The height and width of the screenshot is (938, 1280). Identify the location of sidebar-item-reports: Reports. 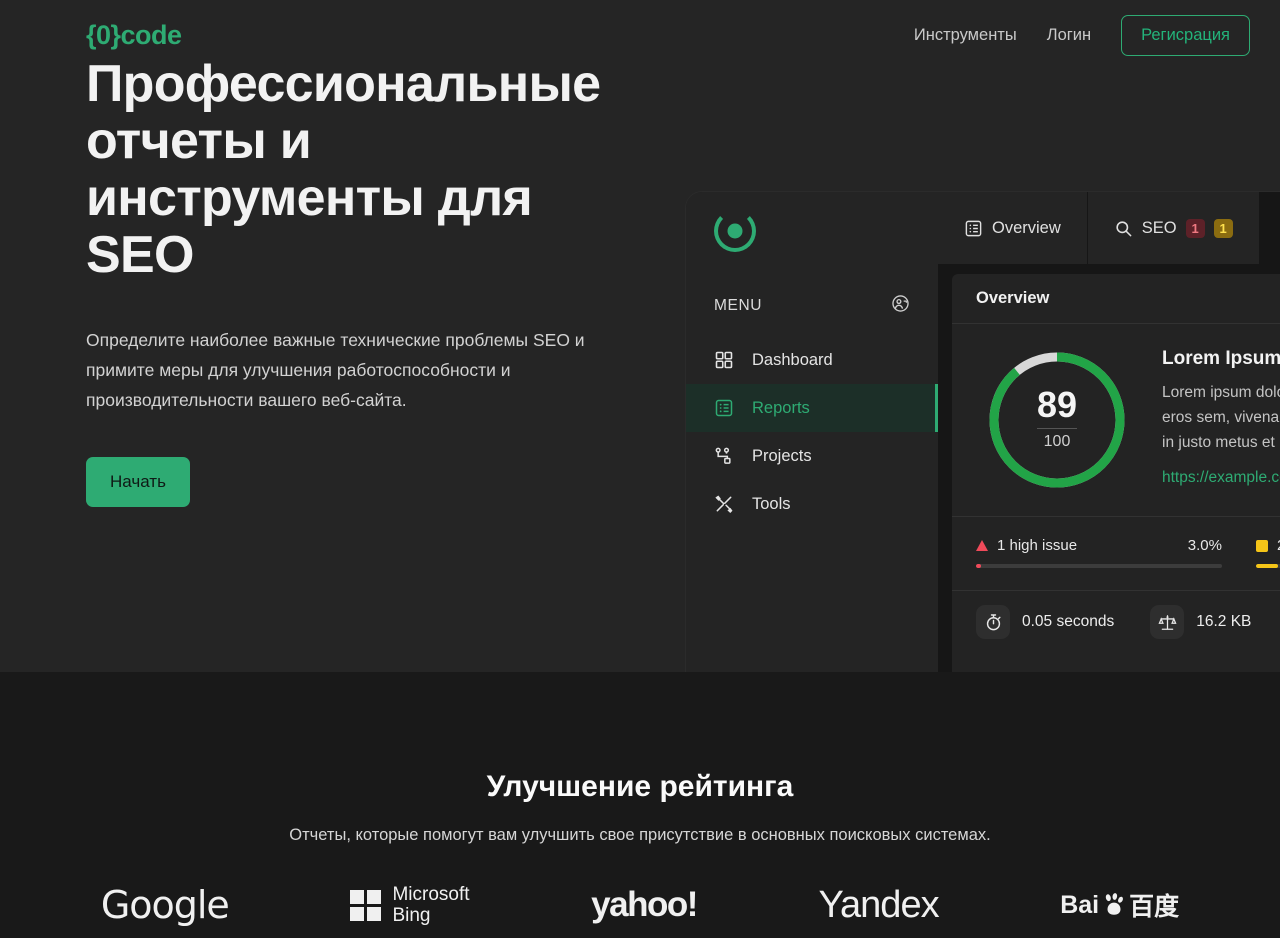
(812, 408).